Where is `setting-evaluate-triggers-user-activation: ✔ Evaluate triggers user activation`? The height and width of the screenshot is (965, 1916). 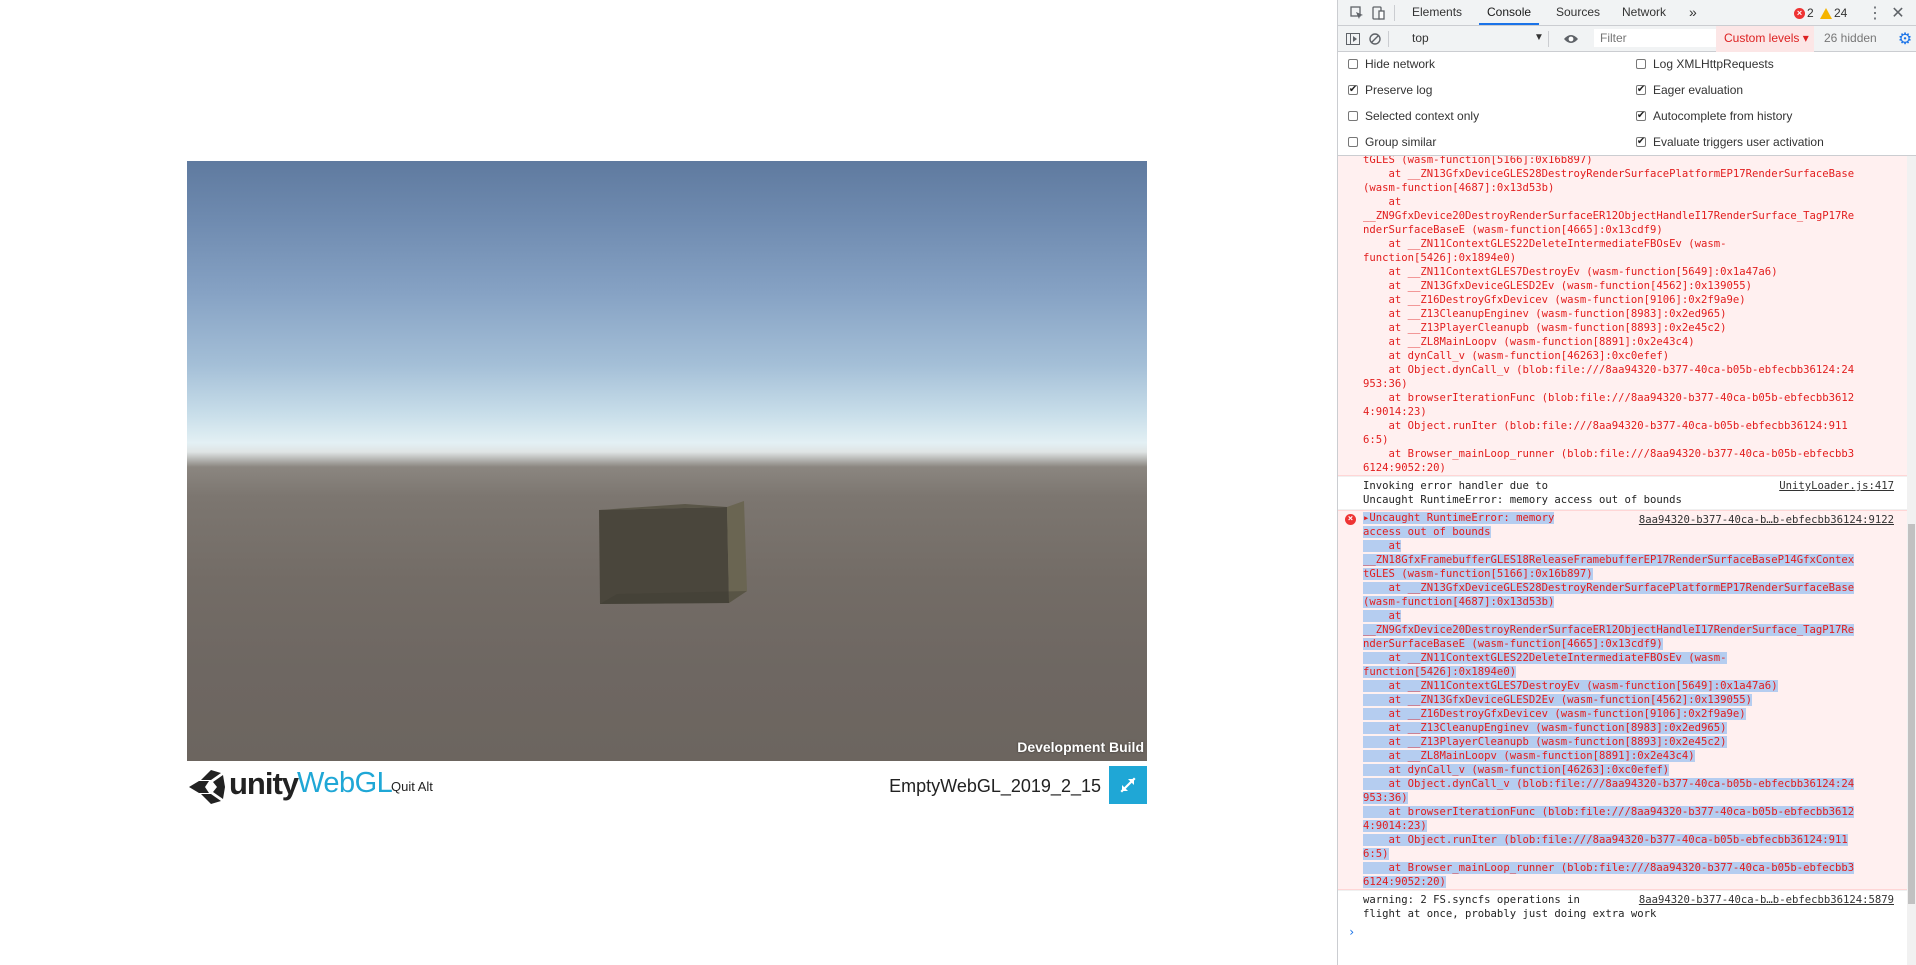 setting-evaluate-triggers-user-activation: ✔ Evaluate triggers user activation is located at coordinates (1730, 142).